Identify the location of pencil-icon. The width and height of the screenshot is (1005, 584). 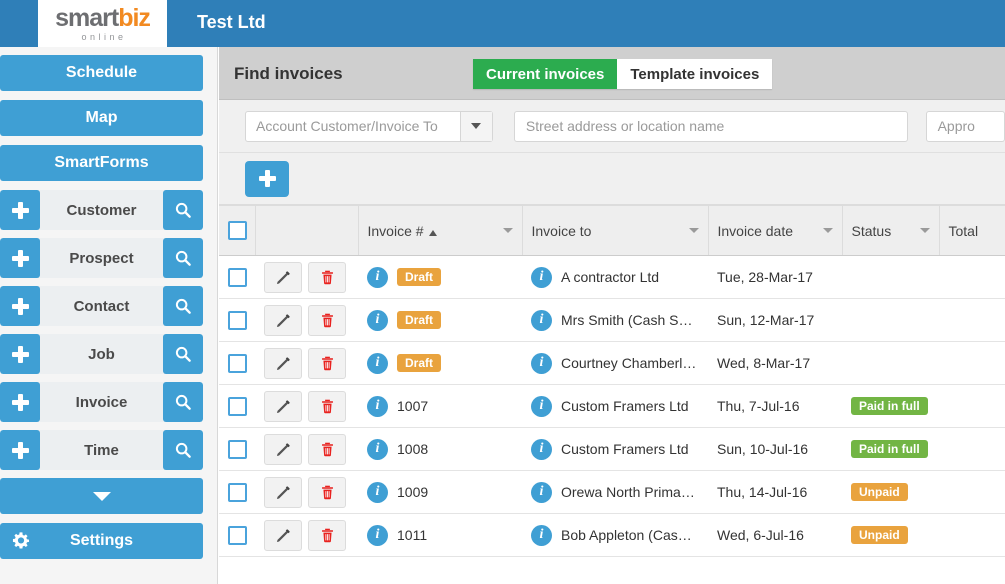
(283, 449).